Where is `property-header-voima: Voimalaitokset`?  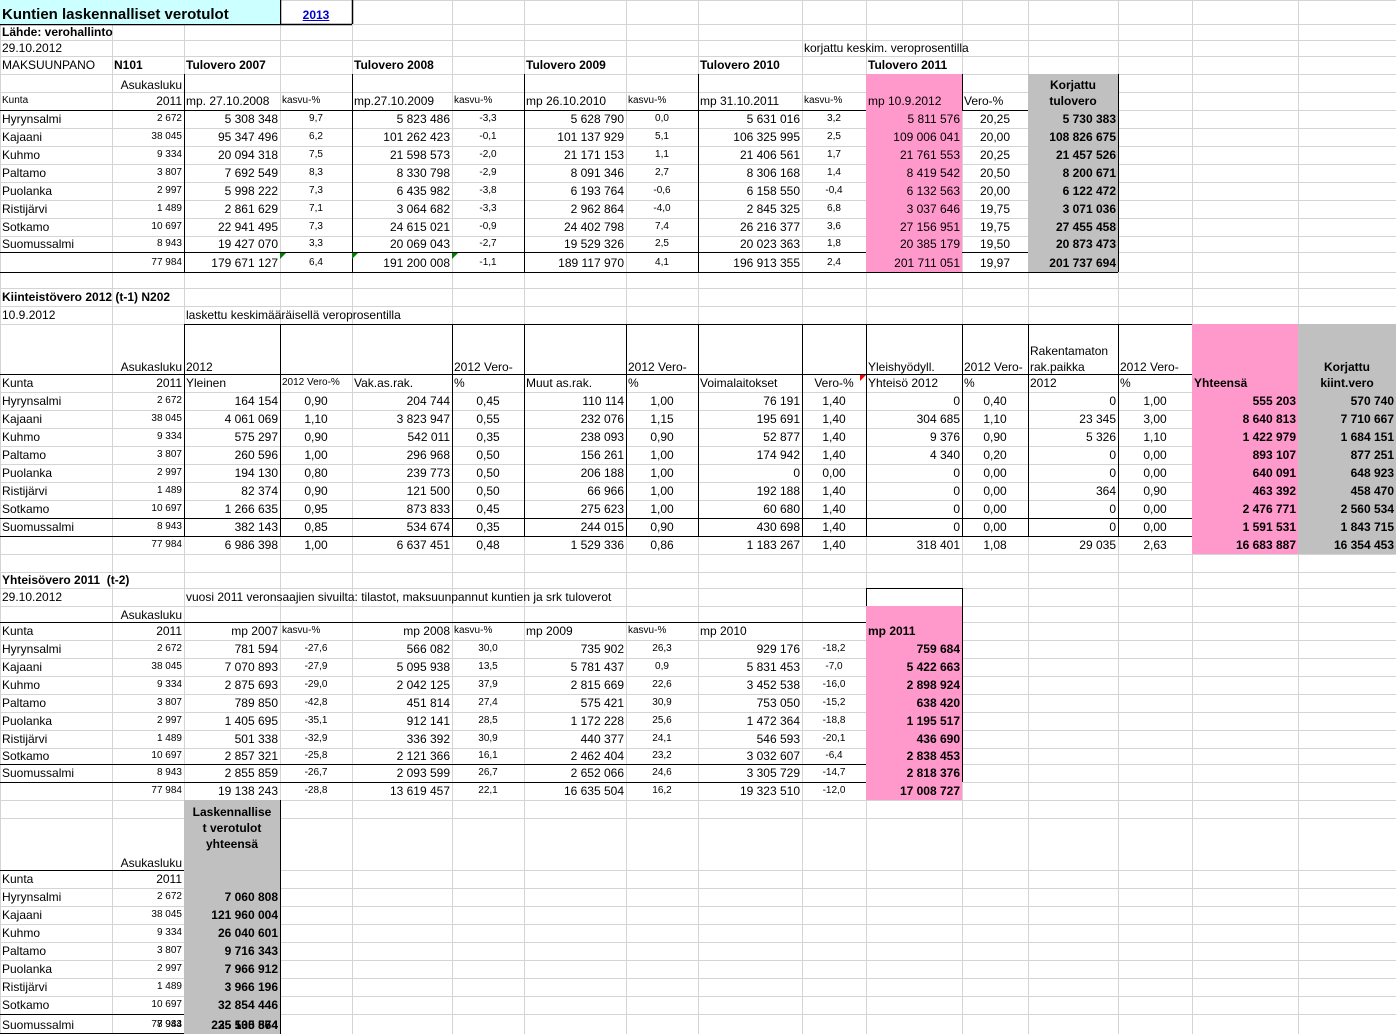 property-header-voima: Voimalaitokset is located at coordinates (739, 383).